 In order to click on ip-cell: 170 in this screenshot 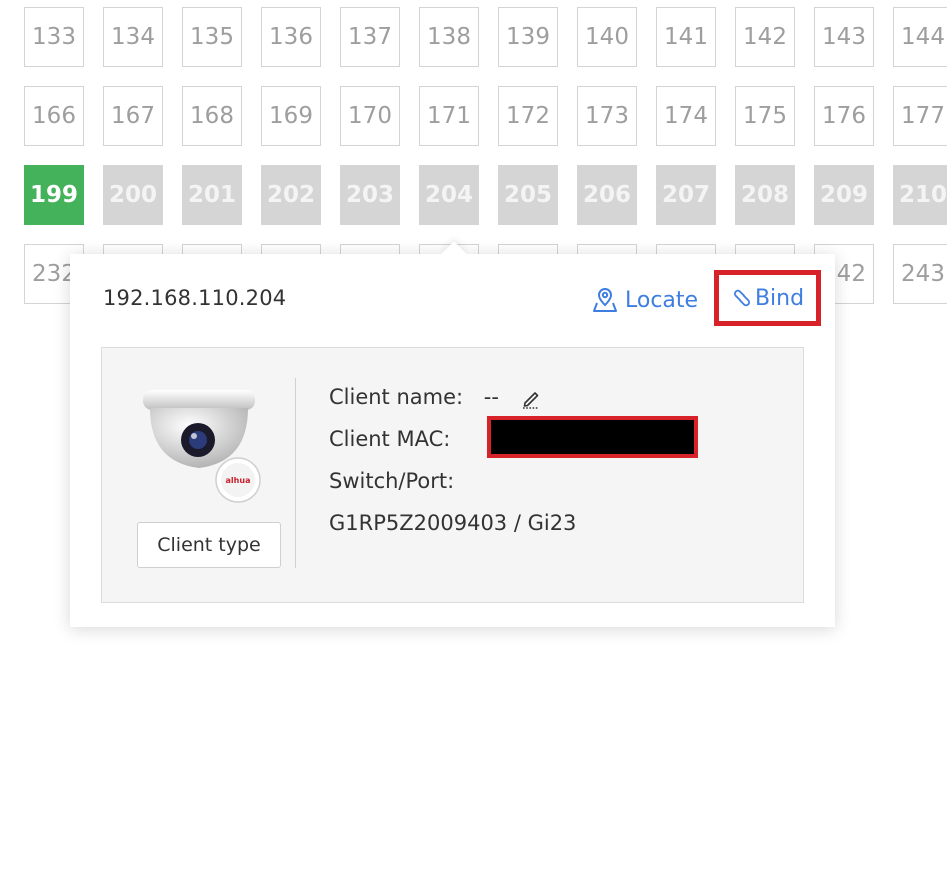, I will do `click(370, 116)`.